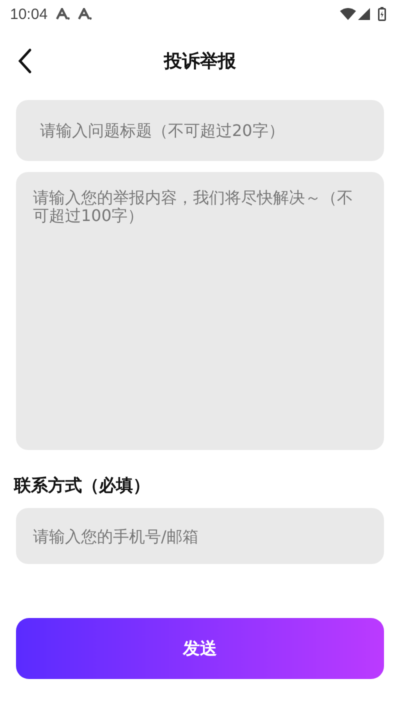 Image resolution: width=400 pixels, height=711 pixels. Describe the element at coordinates (382, 14) in the screenshot. I see `battery-icon` at that location.